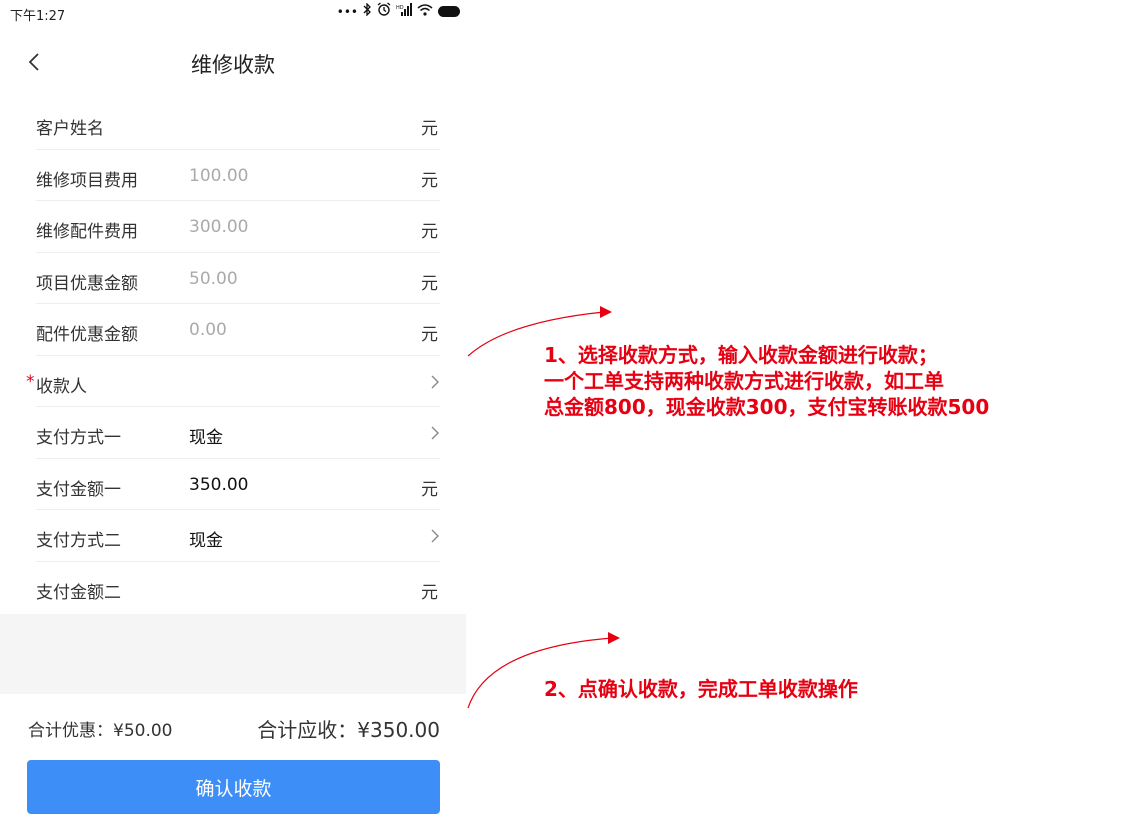 This screenshot has width=1133, height=827. I want to click on payment-method-2-row: 支付方式二 现金, so click(238, 536).